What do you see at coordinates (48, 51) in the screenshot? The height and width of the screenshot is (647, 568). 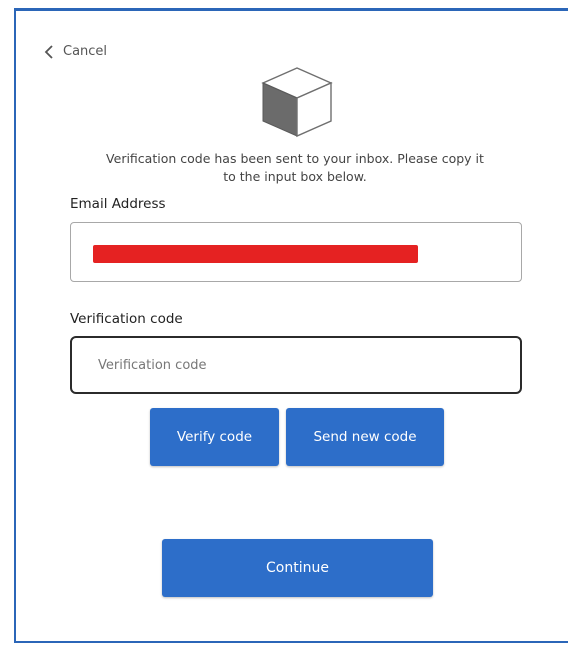 I see `chevron-left-icon` at bounding box center [48, 51].